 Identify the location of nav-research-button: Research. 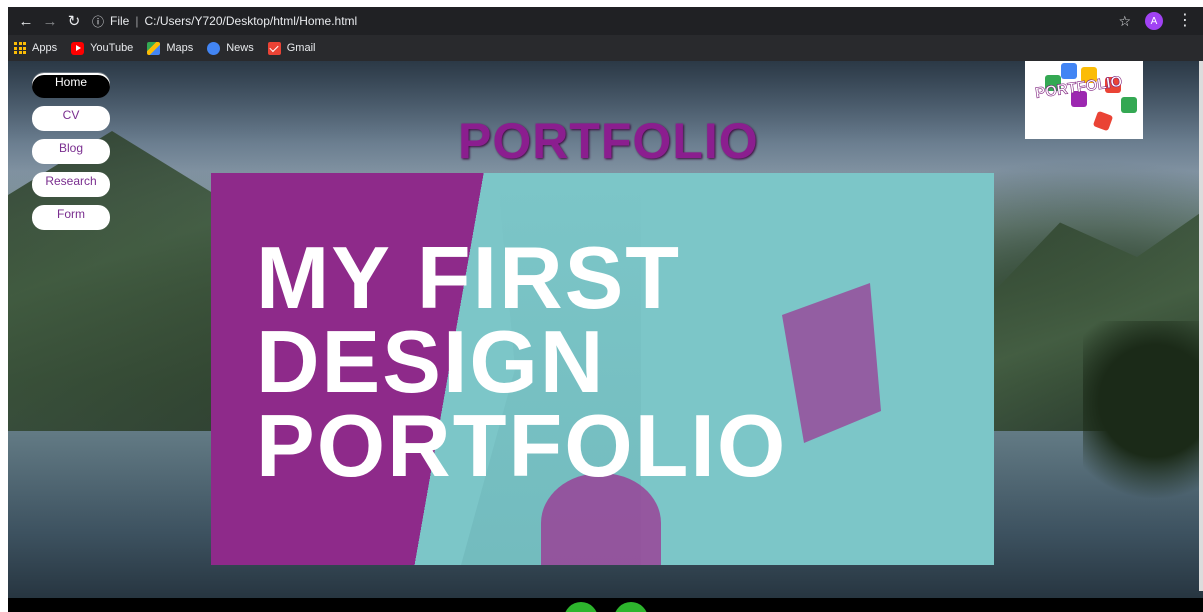
(71, 184).